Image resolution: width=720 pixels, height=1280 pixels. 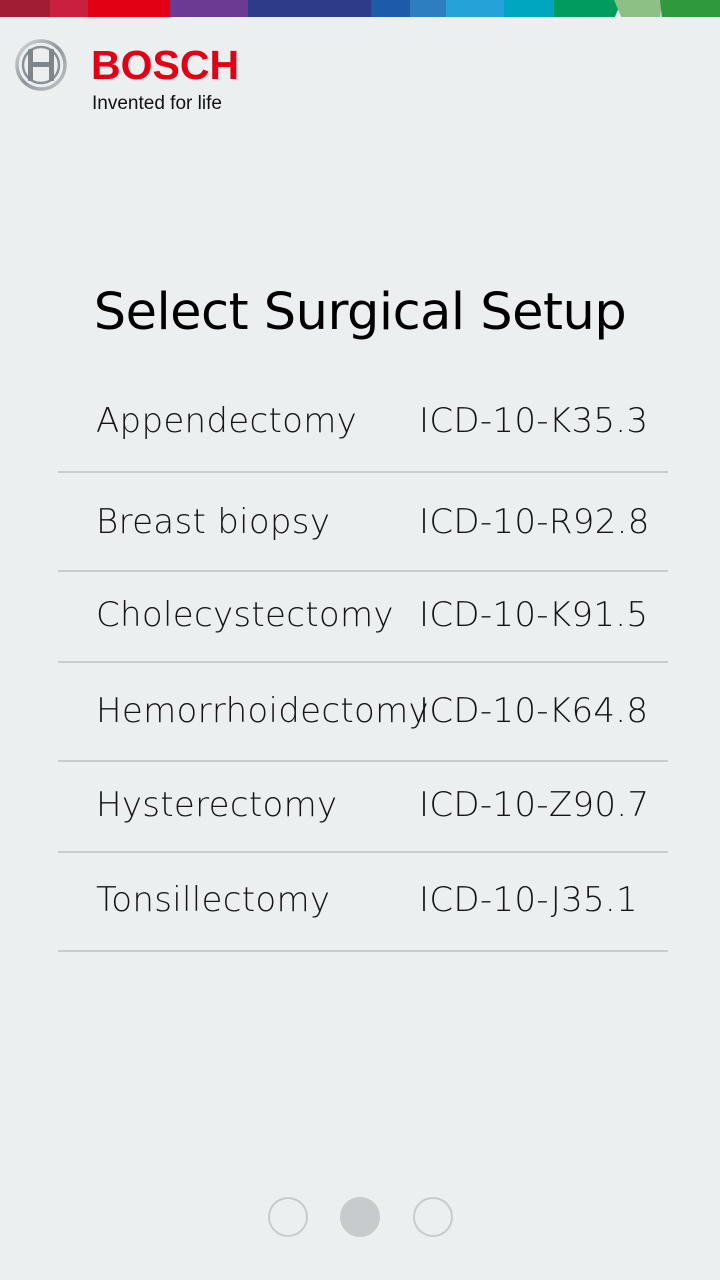 What do you see at coordinates (262, 711) in the screenshot?
I see `setup-name: Hemorrhoidectomy` at bounding box center [262, 711].